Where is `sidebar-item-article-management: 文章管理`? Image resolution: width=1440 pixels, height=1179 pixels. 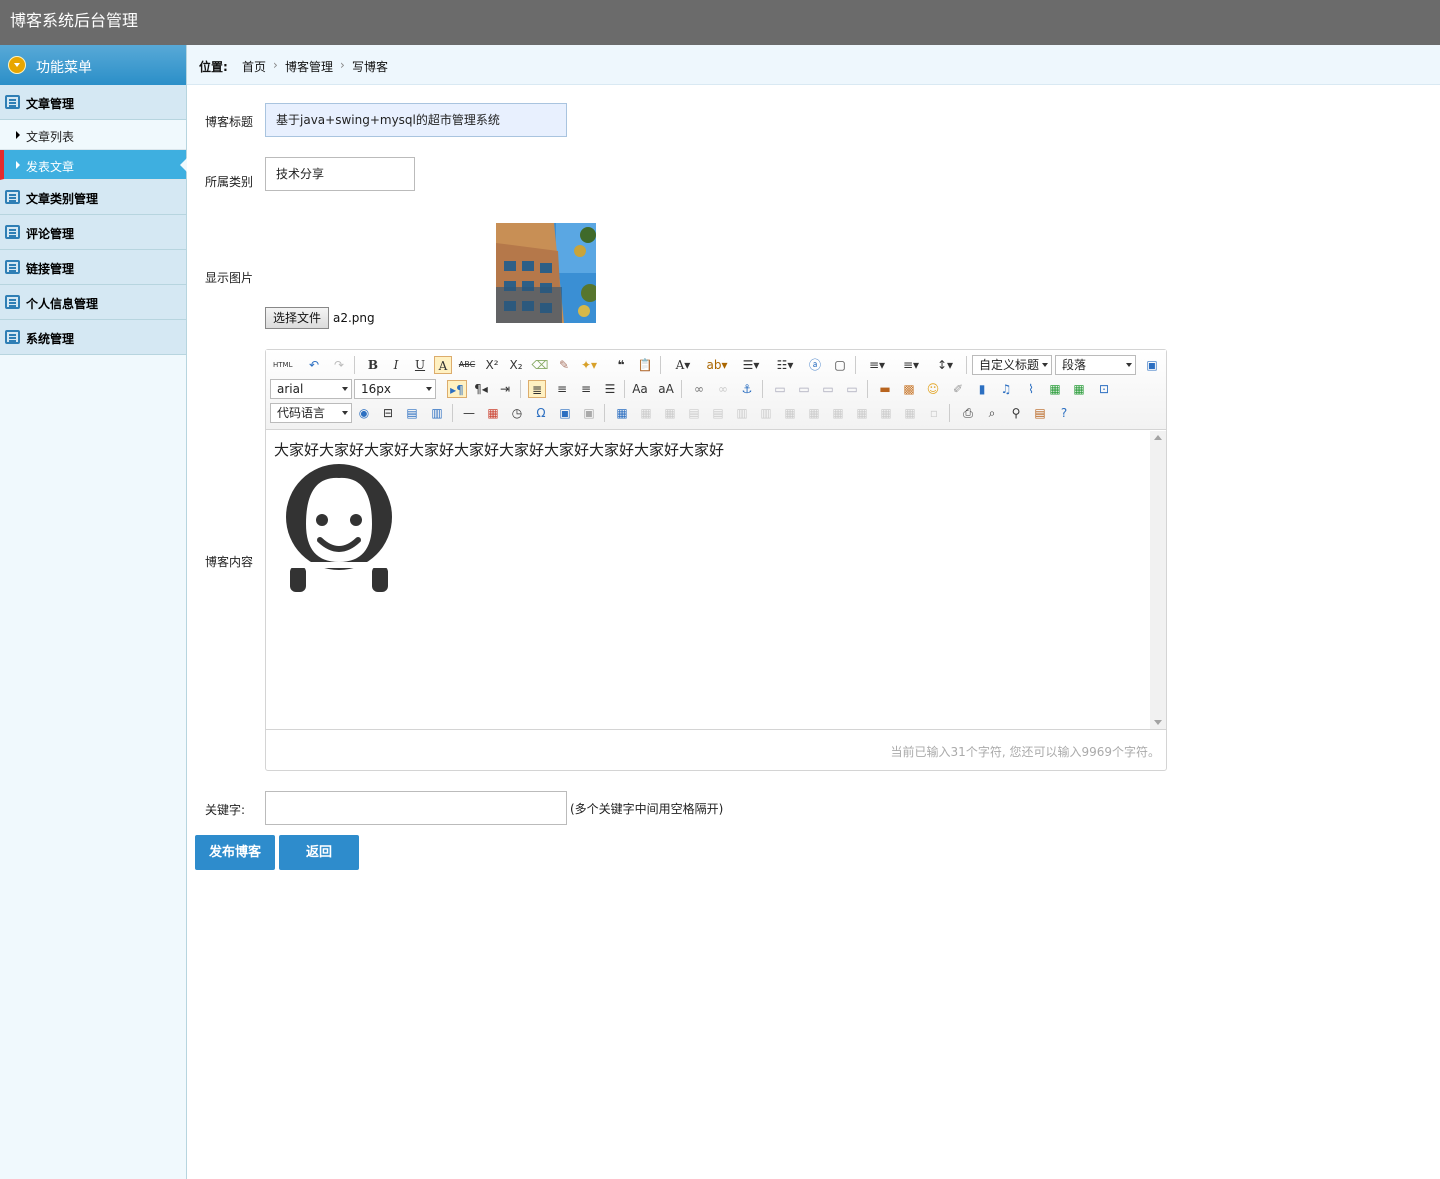
sidebar-item-article-management: 文章管理 is located at coordinates (93, 102).